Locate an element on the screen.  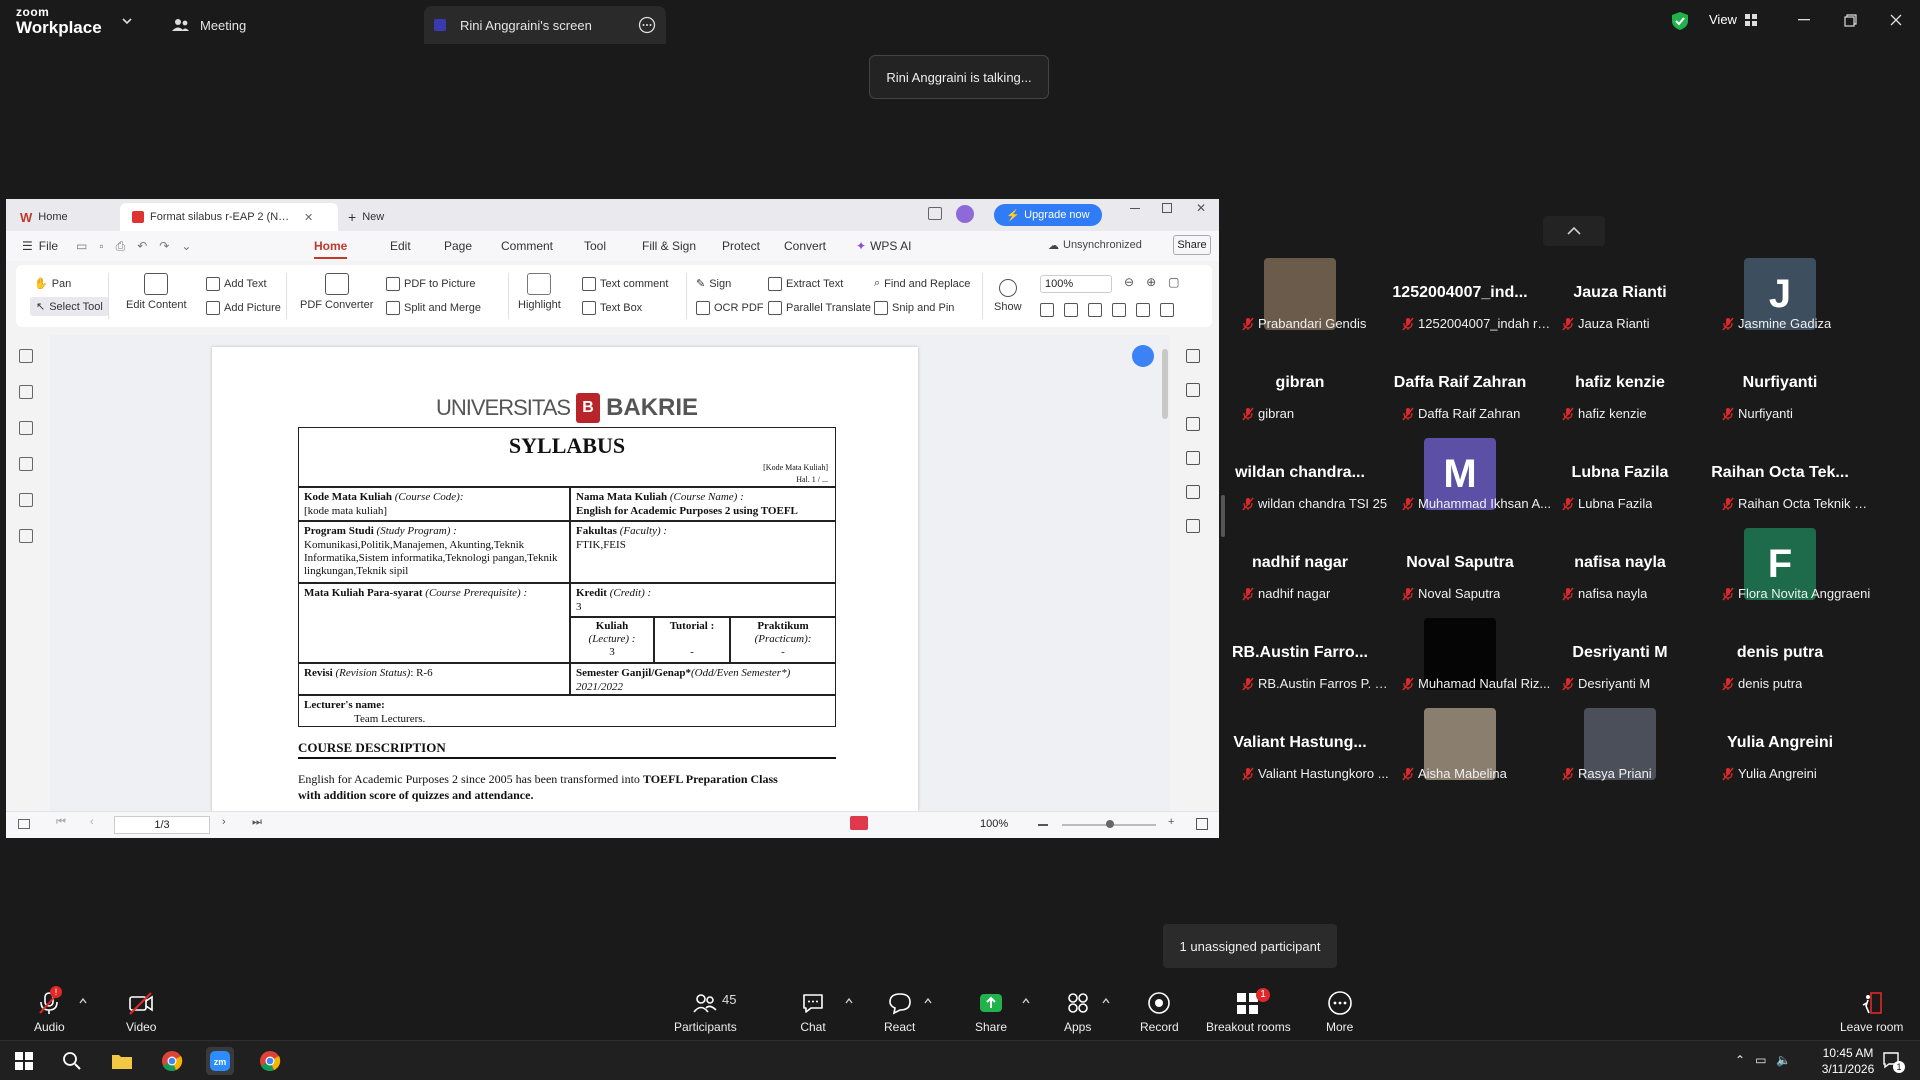
tab-meeting: Meeting is located at coordinates (293, 25).